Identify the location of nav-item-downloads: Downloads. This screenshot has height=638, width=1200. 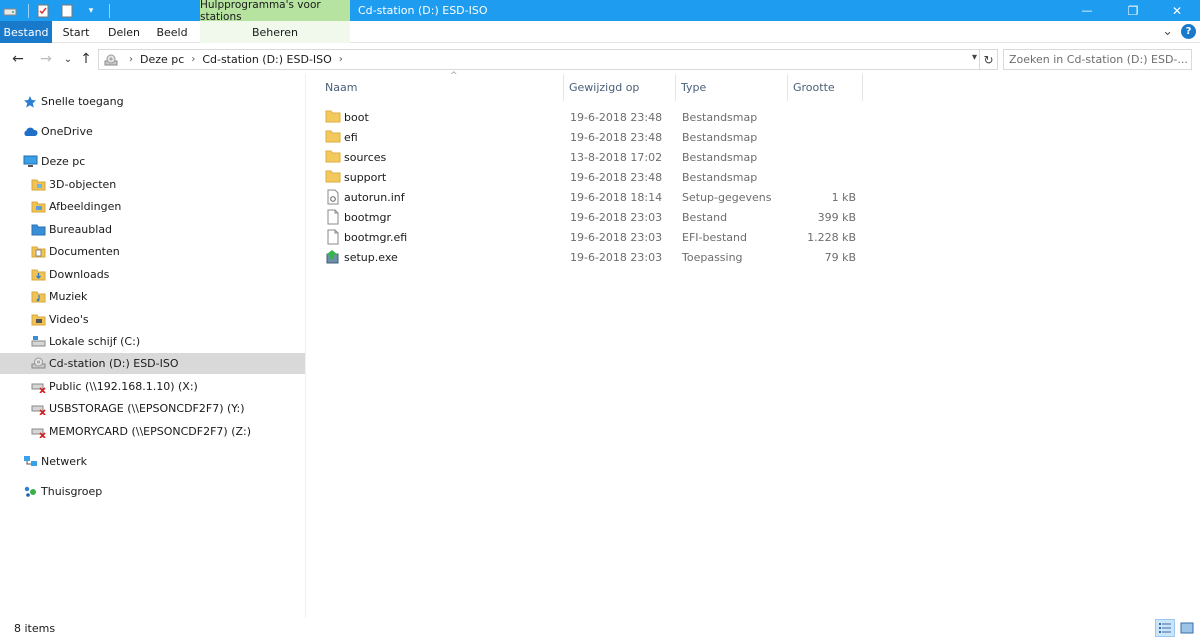
(152, 274).